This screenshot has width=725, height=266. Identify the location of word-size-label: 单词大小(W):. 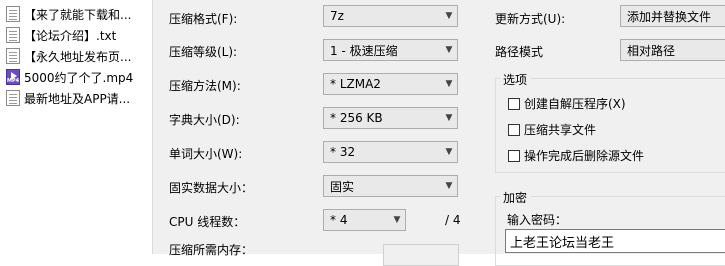
(206, 154).